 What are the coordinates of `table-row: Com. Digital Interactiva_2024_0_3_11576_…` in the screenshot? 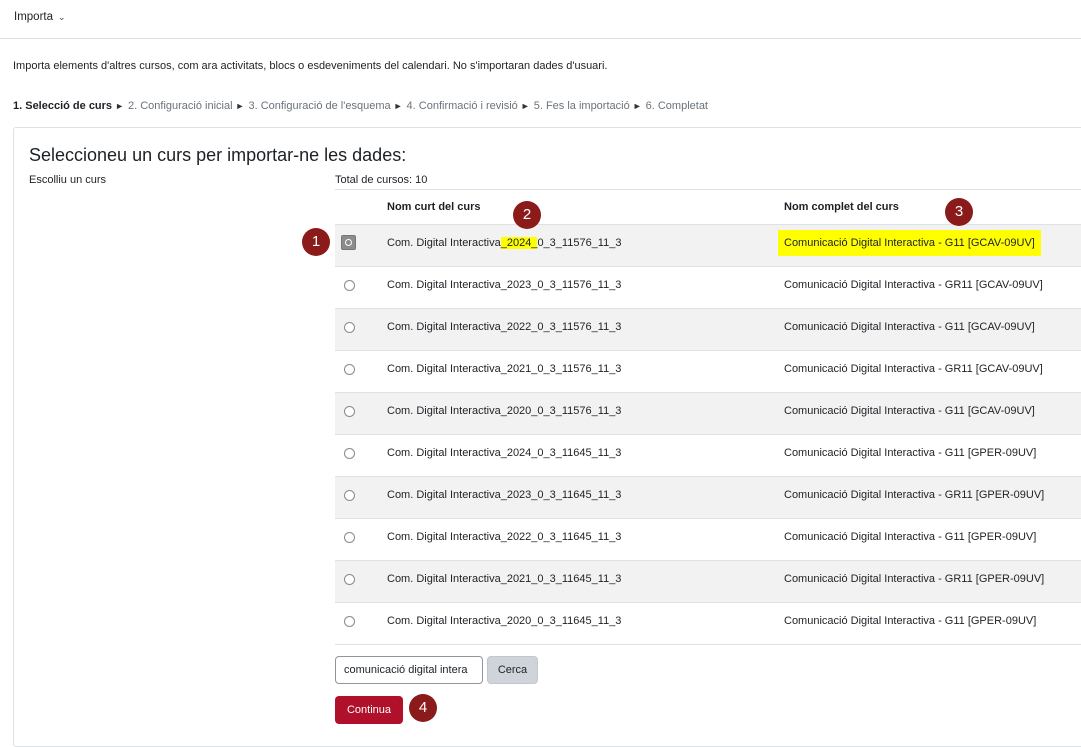 It's located at (708, 246).